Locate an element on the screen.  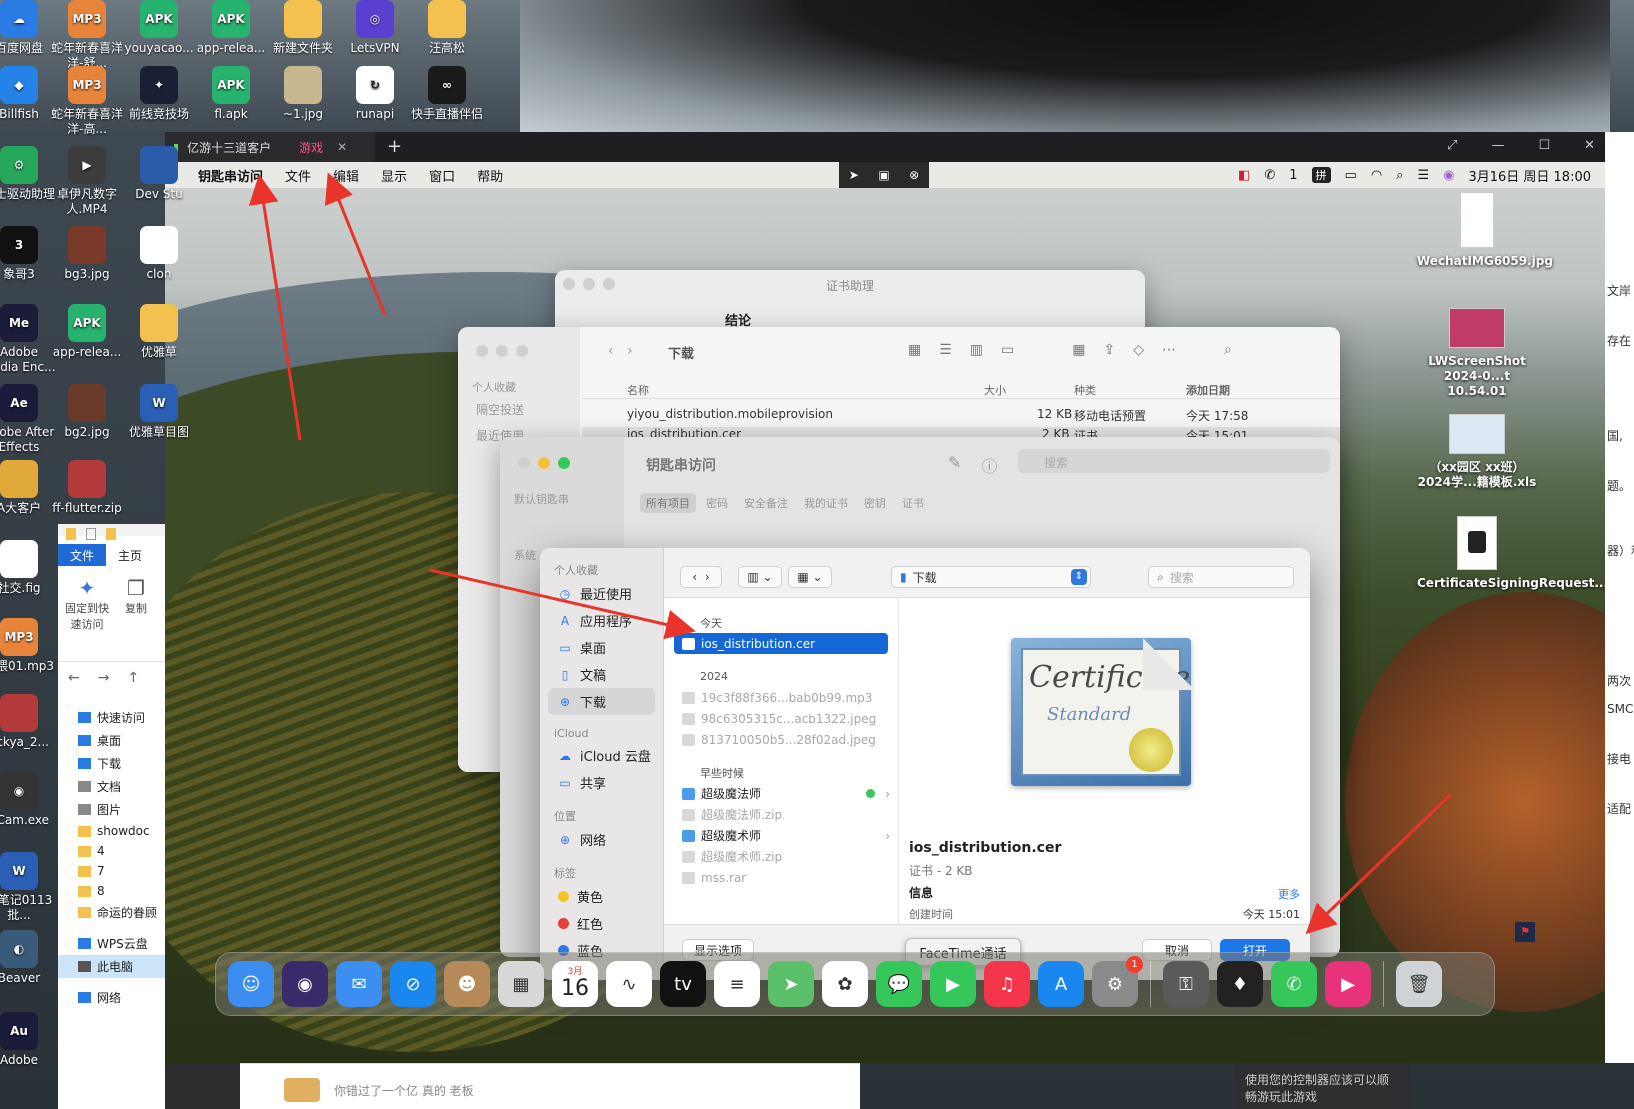
preview-more-link: 更多 is located at coordinates (1289, 894).